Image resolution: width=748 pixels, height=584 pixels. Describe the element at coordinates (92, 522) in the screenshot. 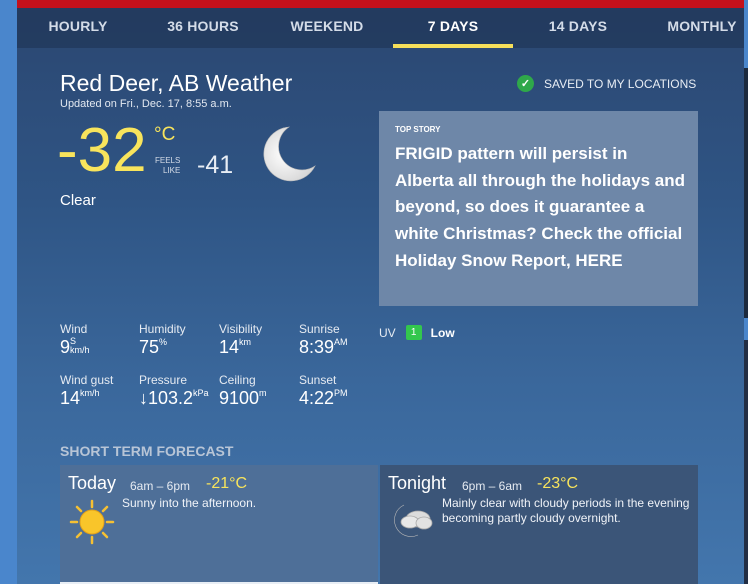

I see `sun-icon` at that location.